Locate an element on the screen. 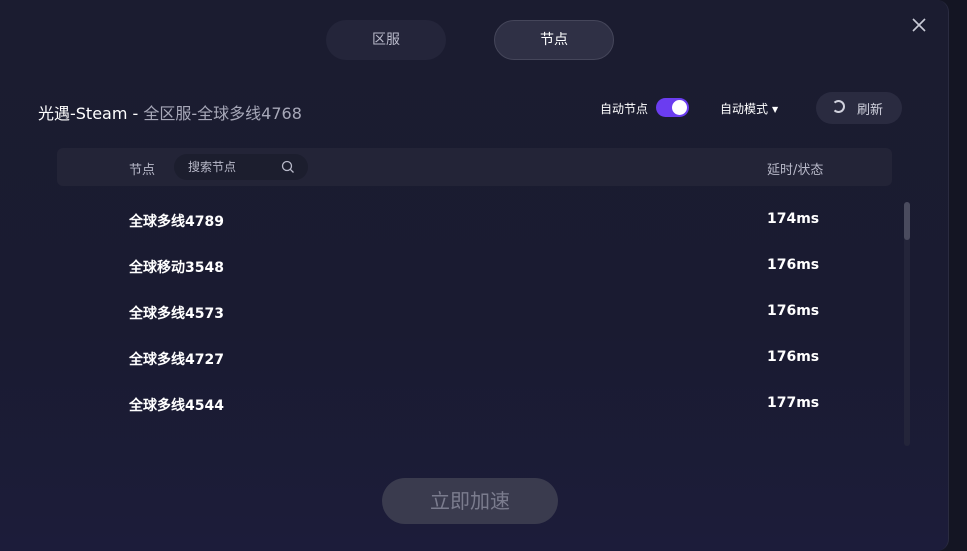 The height and width of the screenshot is (551, 967). table-row: 全球多线4573 176ms is located at coordinates (477, 313).